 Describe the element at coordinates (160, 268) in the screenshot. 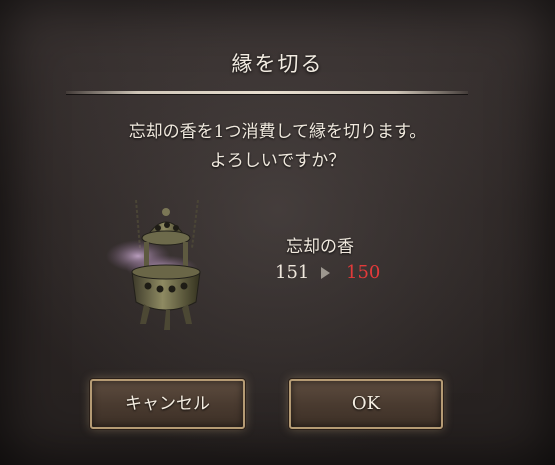

I see `incense-burner-icon` at that location.